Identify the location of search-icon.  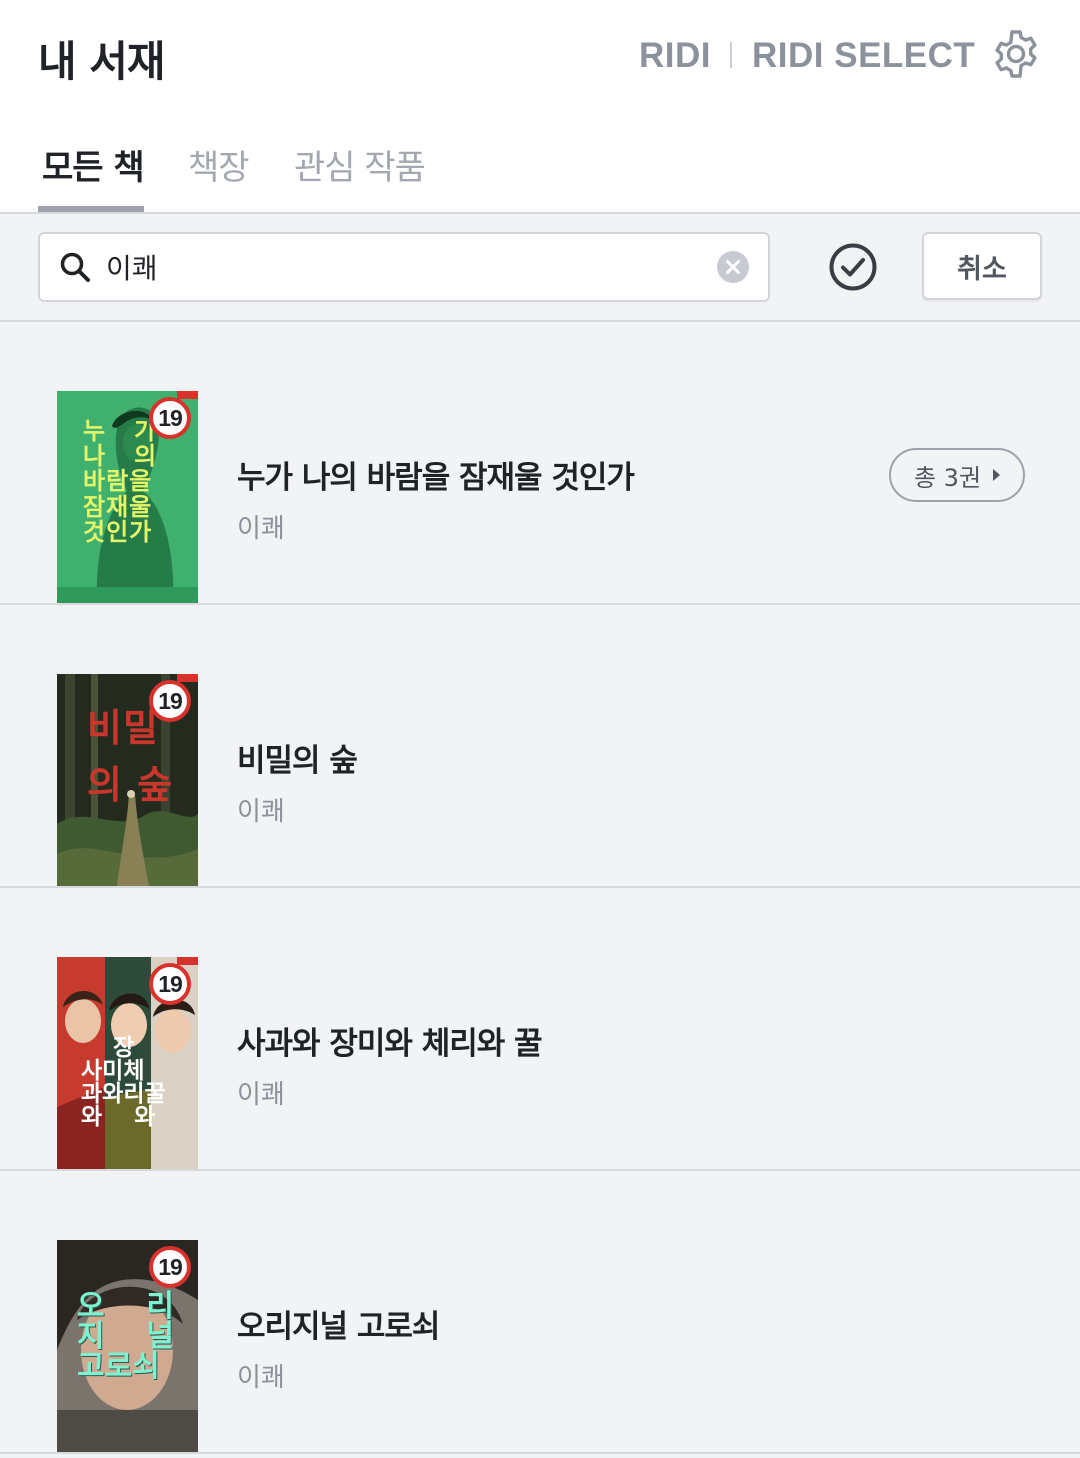
(75, 267).